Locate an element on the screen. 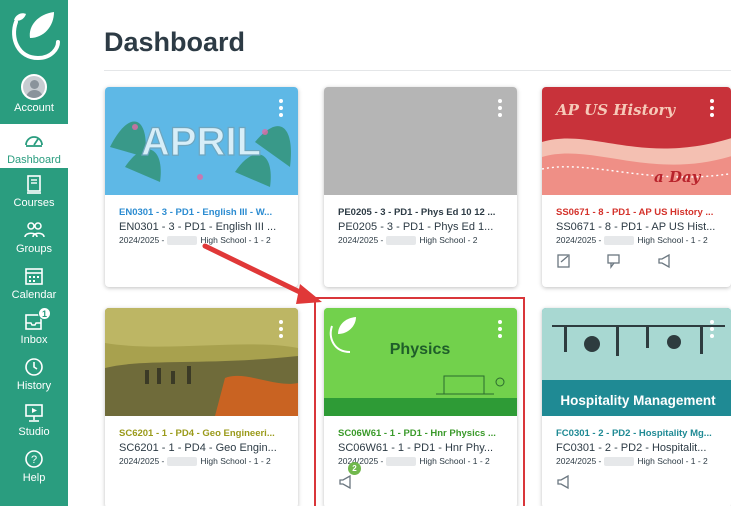 The image size is (731, 506). annotation-arrow is located at coordinates (262, 273).